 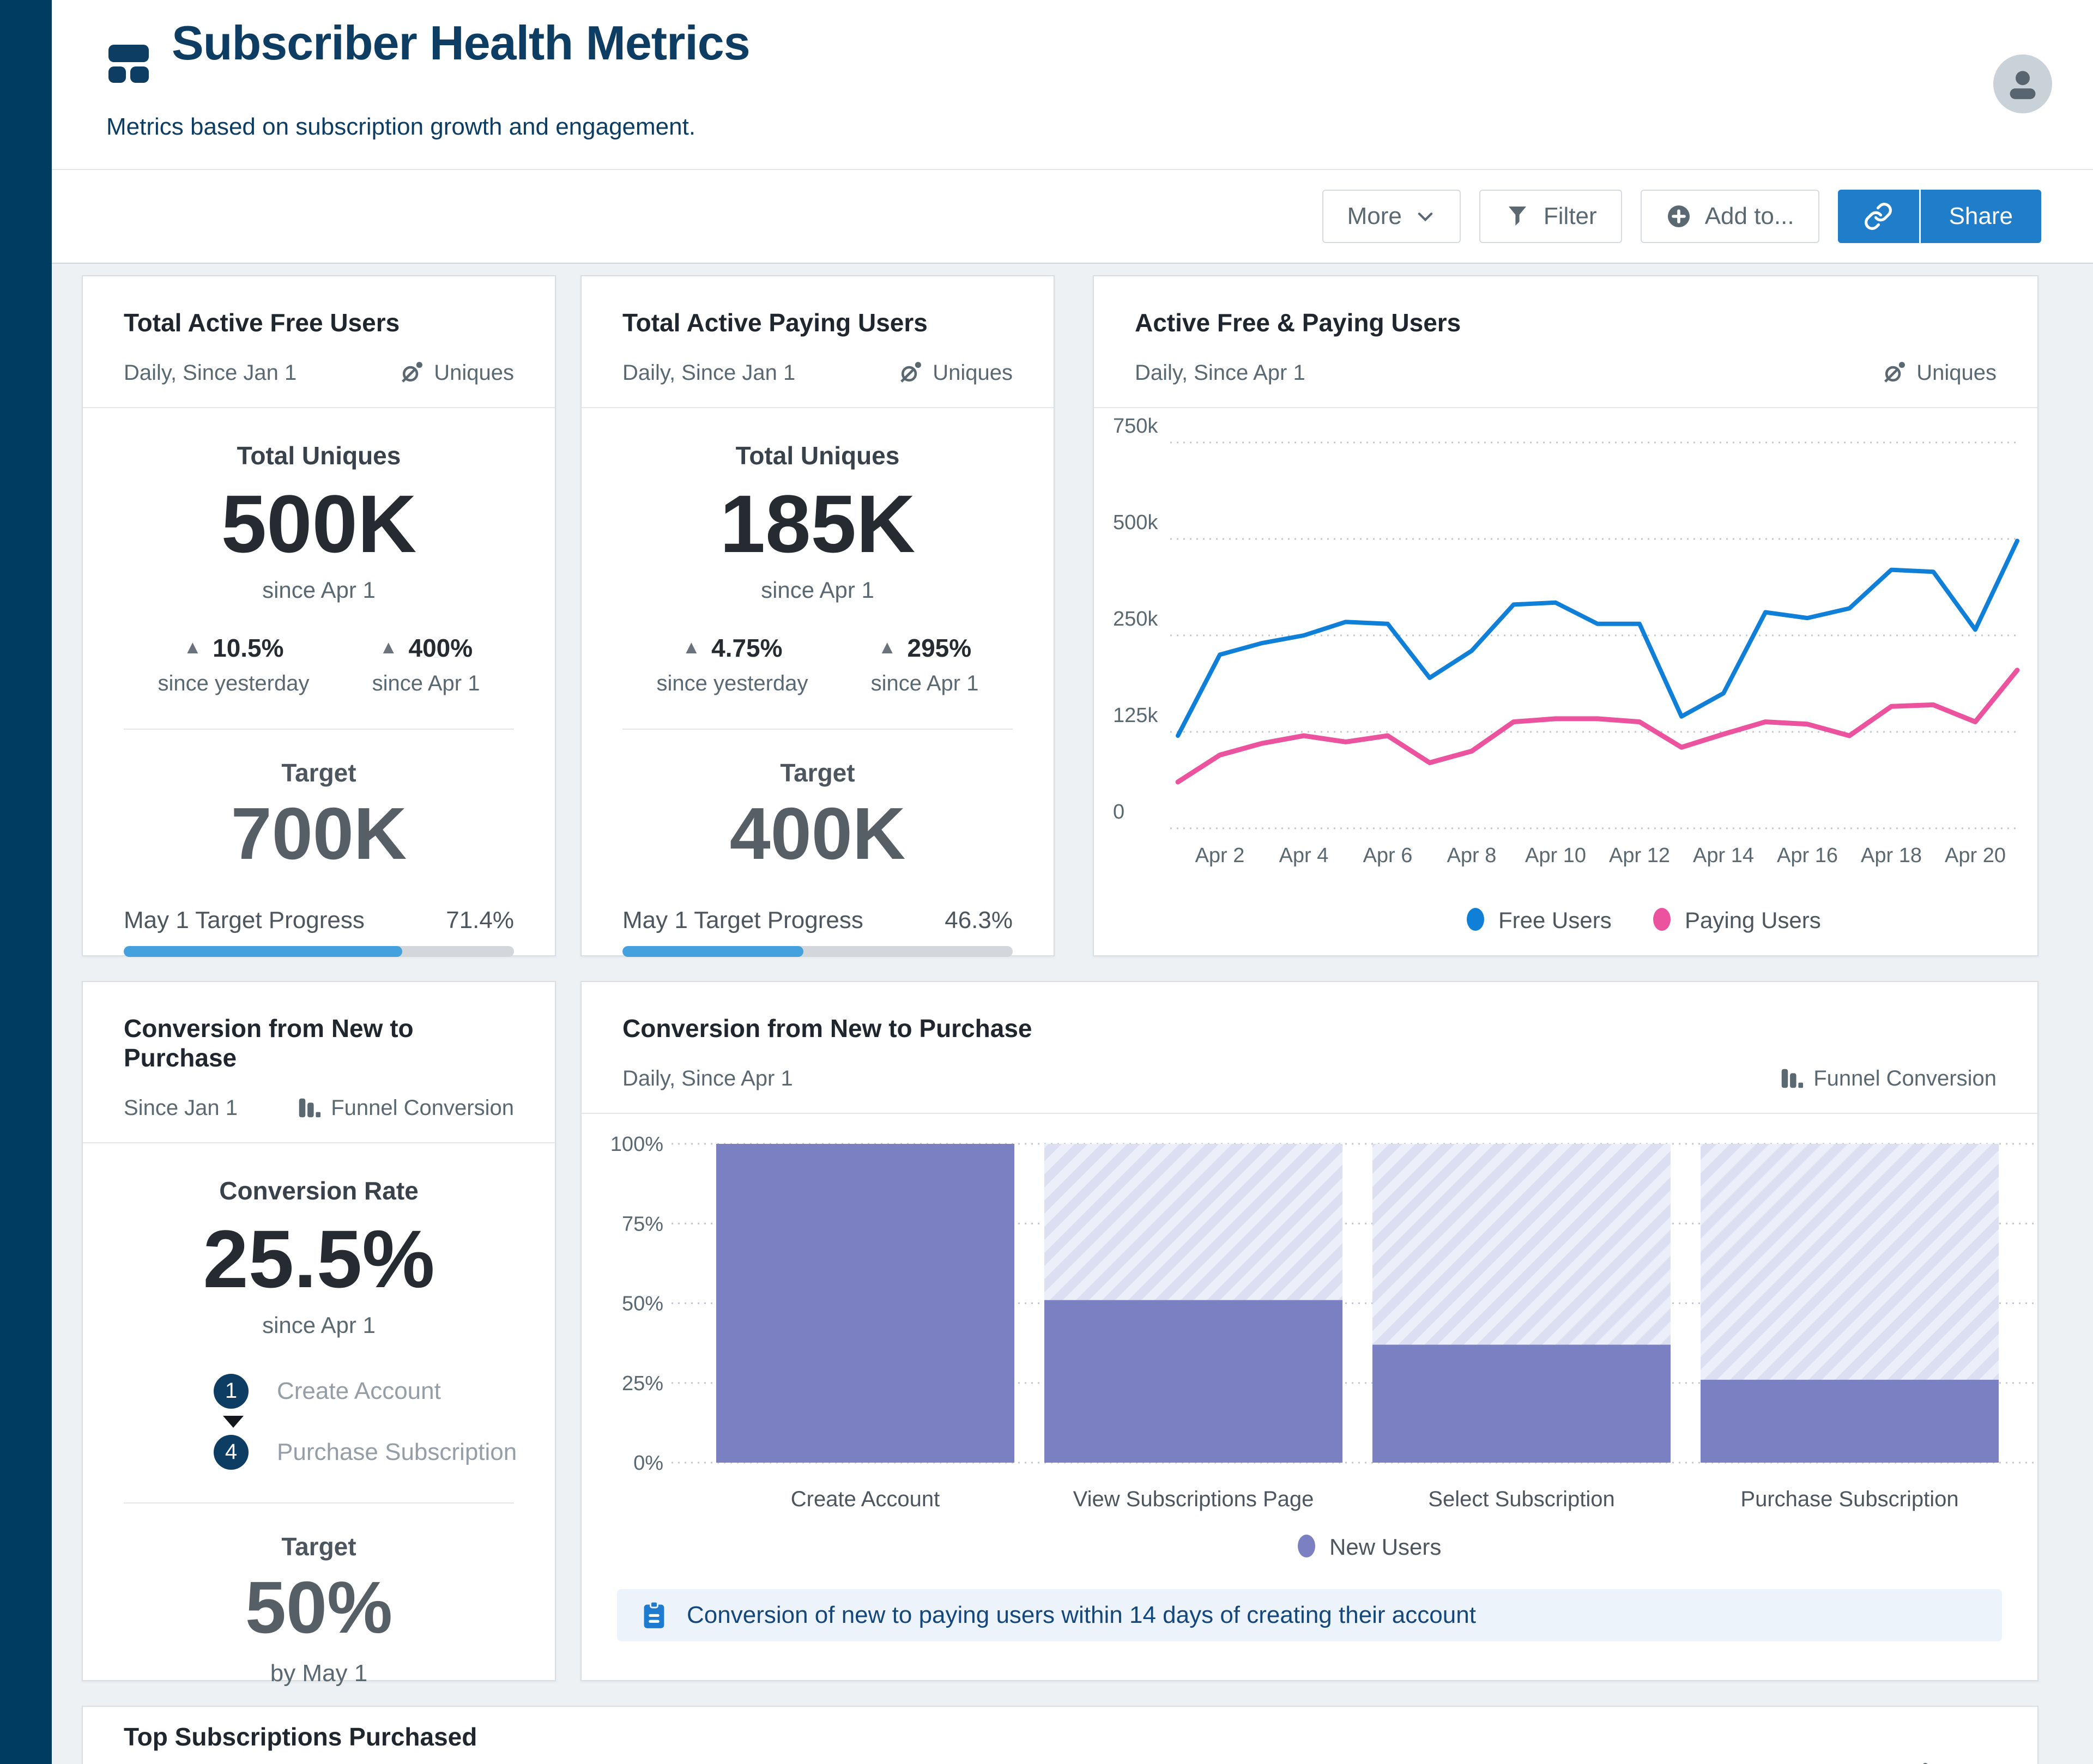 I want to click on svg-text: Apr 12, so click(x=1639, y=855).